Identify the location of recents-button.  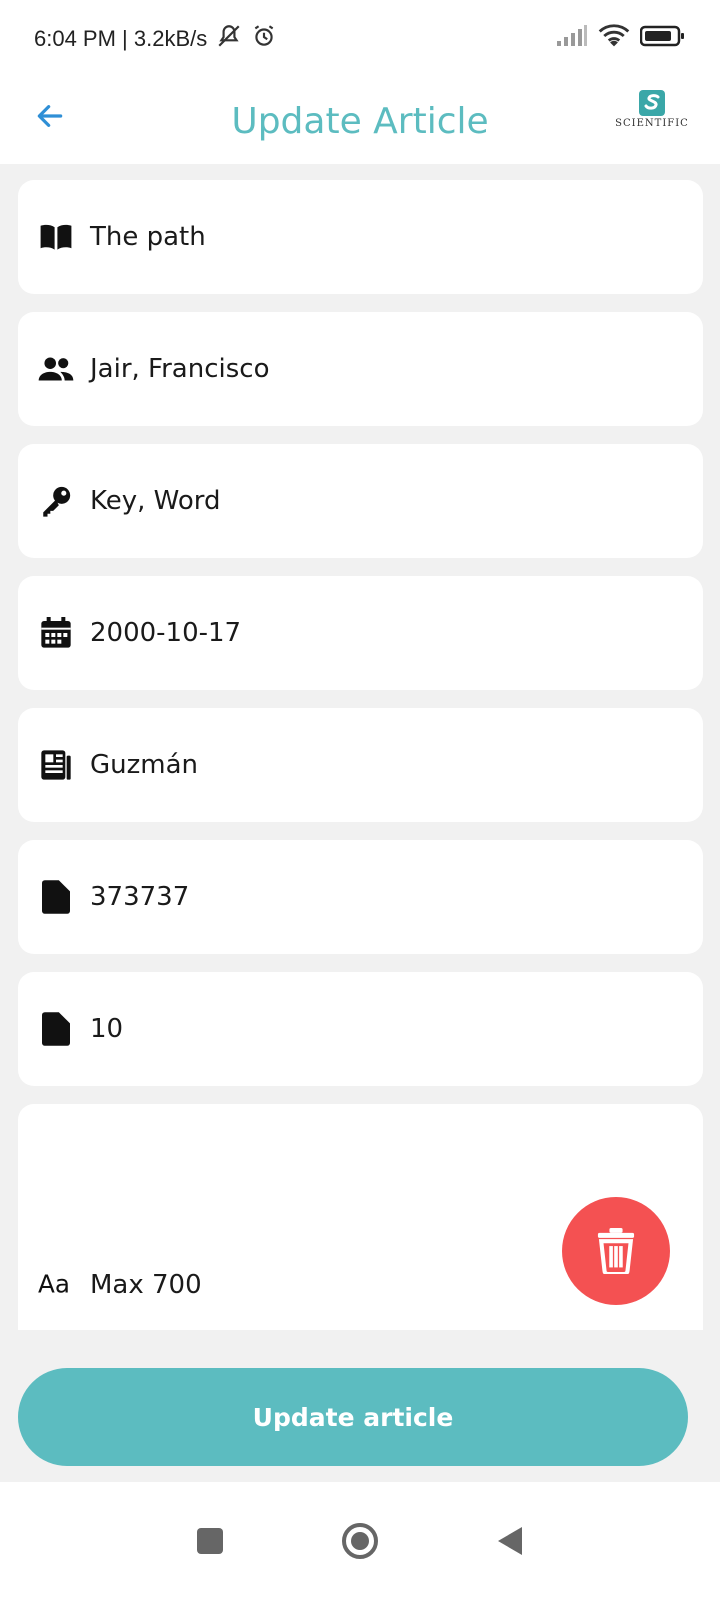
(210, 1541).